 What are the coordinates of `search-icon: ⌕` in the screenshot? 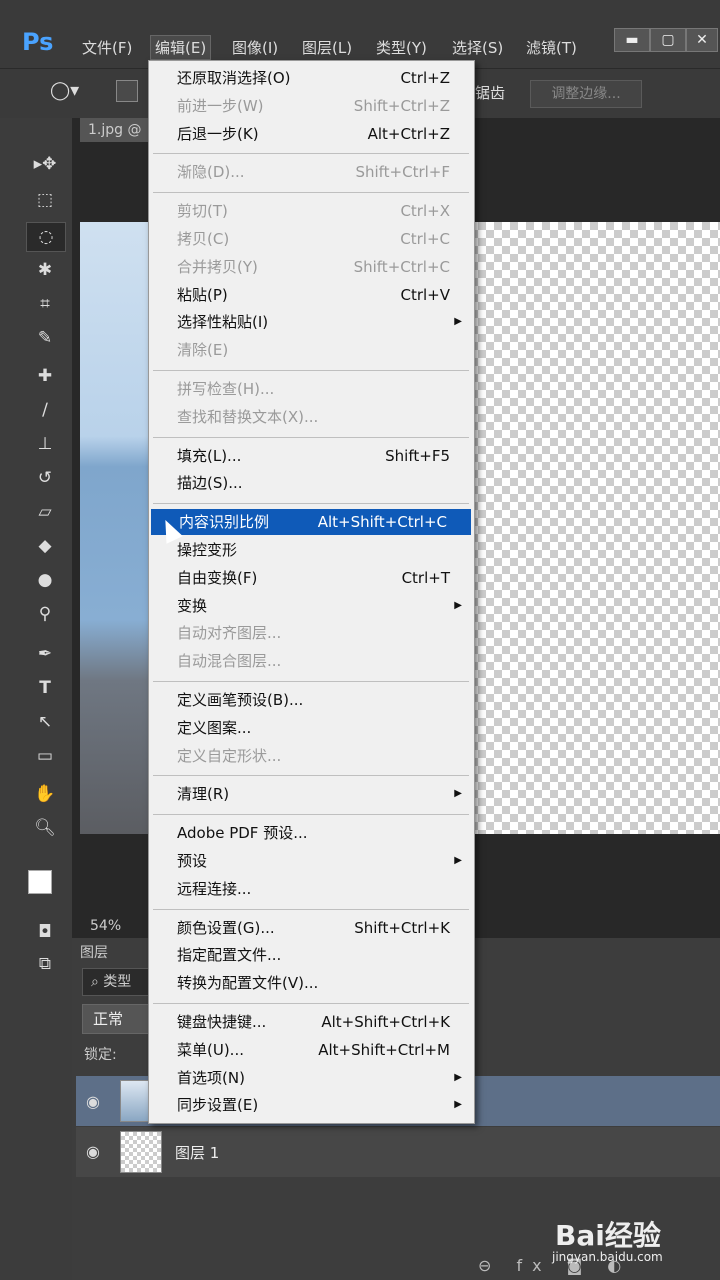 It's located at (97, 982).